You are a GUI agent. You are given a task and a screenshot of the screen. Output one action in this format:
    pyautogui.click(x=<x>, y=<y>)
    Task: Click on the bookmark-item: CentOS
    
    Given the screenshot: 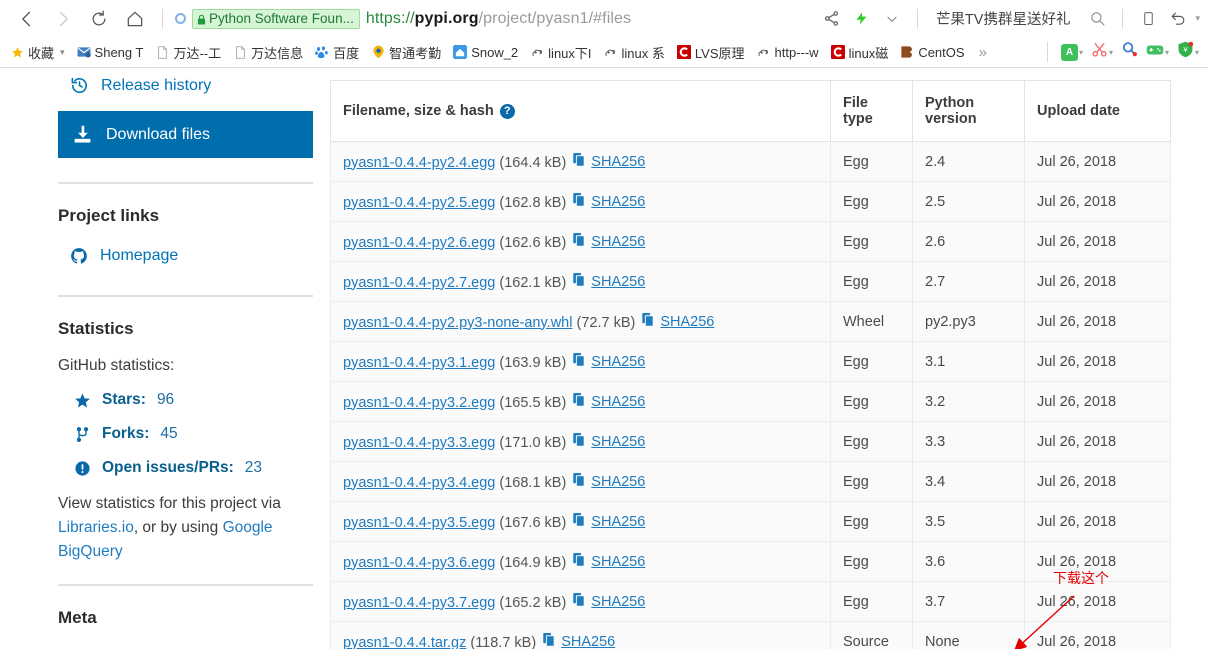 What is the action you would take?
    pyautogui.click(x=932, y=52)
    